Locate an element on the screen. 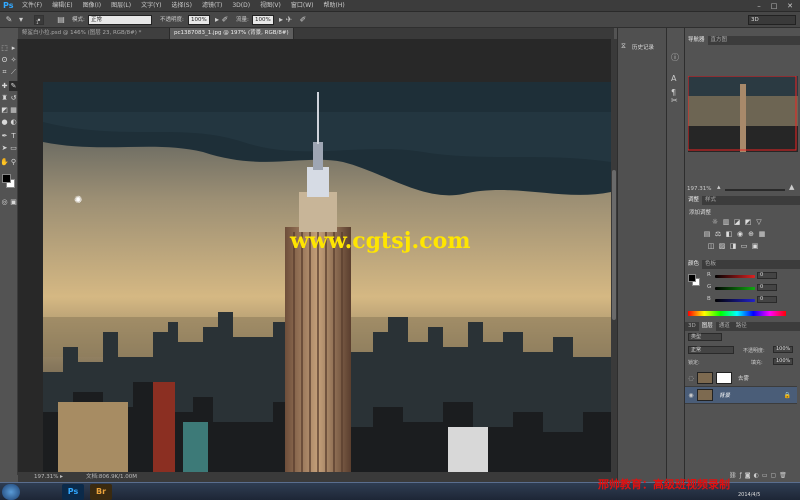 This screenshot has width=800, height=500. tab-swatches: 色板 is located at coordinates (710, 264).